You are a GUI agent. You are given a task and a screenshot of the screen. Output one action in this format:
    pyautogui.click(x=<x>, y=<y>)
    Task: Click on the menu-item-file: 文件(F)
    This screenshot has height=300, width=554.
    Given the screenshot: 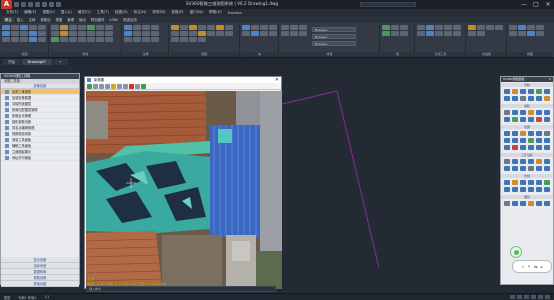 What is the action you would take?
    pyautogui.click(x=12, y=12)
    